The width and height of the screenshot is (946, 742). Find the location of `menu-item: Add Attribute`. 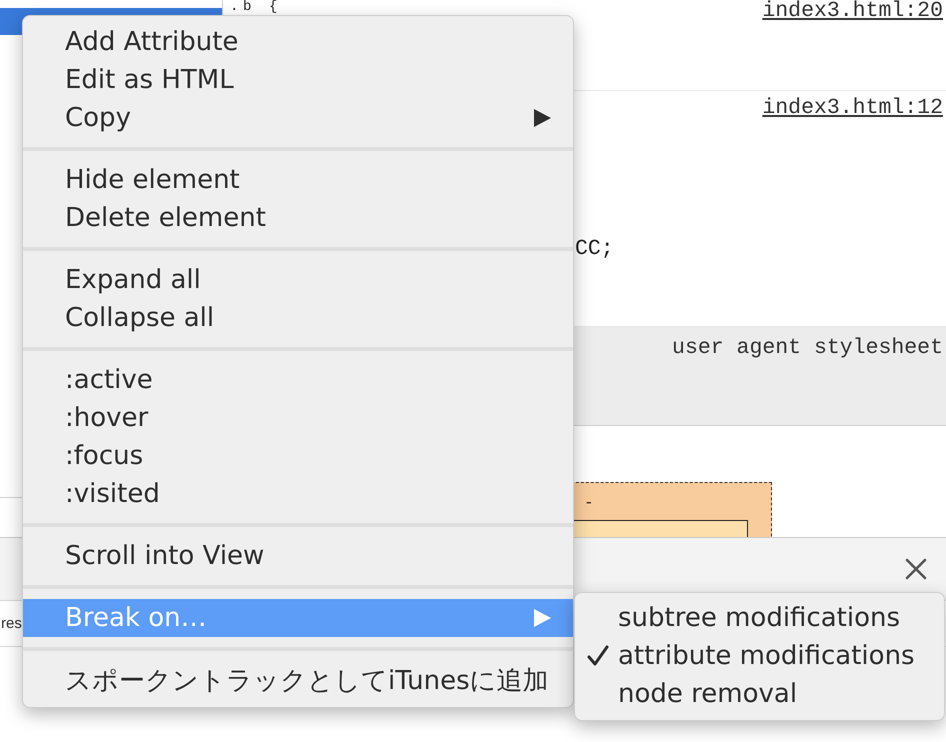

menu-item: Add Attribute is located at coordinates (298, 42).